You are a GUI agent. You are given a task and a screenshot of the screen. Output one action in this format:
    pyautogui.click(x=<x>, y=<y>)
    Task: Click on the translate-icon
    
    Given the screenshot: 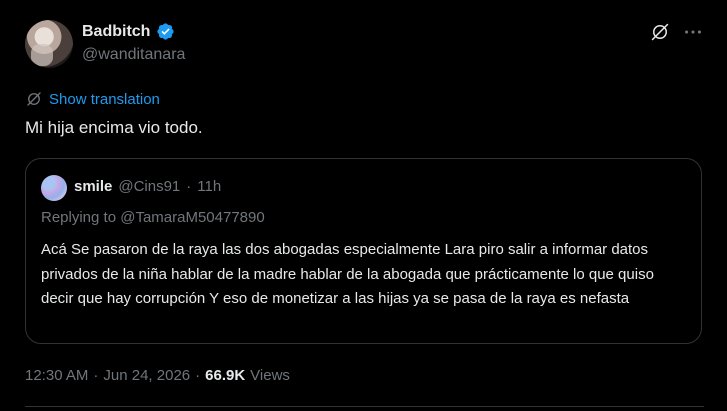 What is the action you would take?
    pyautogui.click(x=34, y=99)
    